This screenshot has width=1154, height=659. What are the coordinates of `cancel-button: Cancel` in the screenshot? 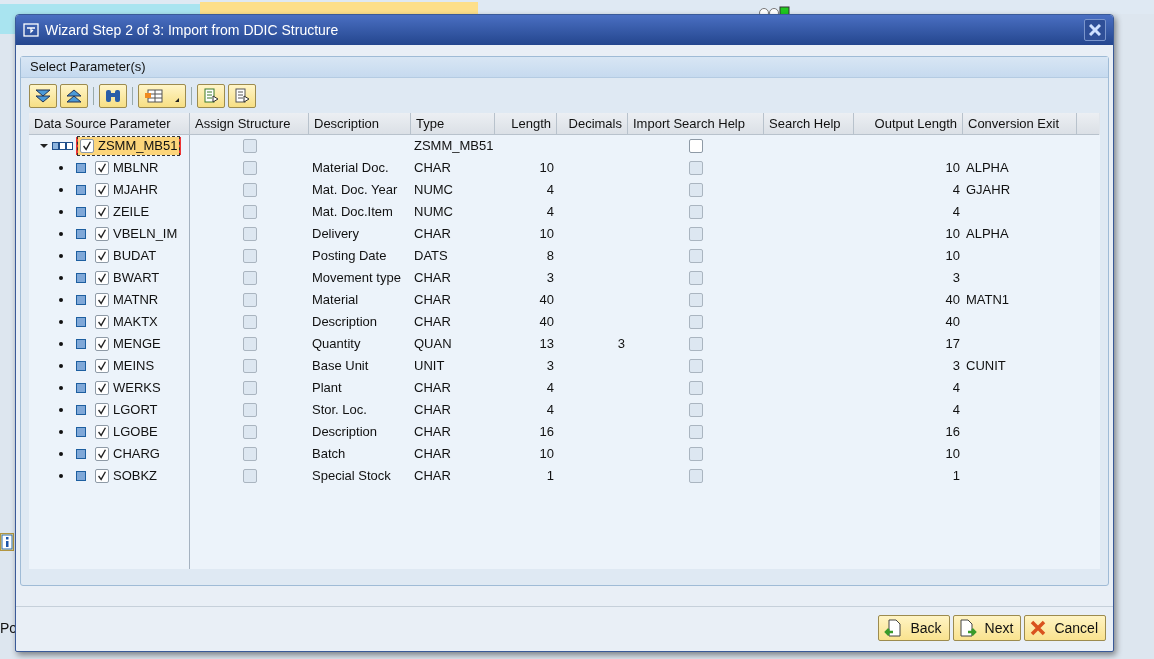 It's located at (1065, 628).